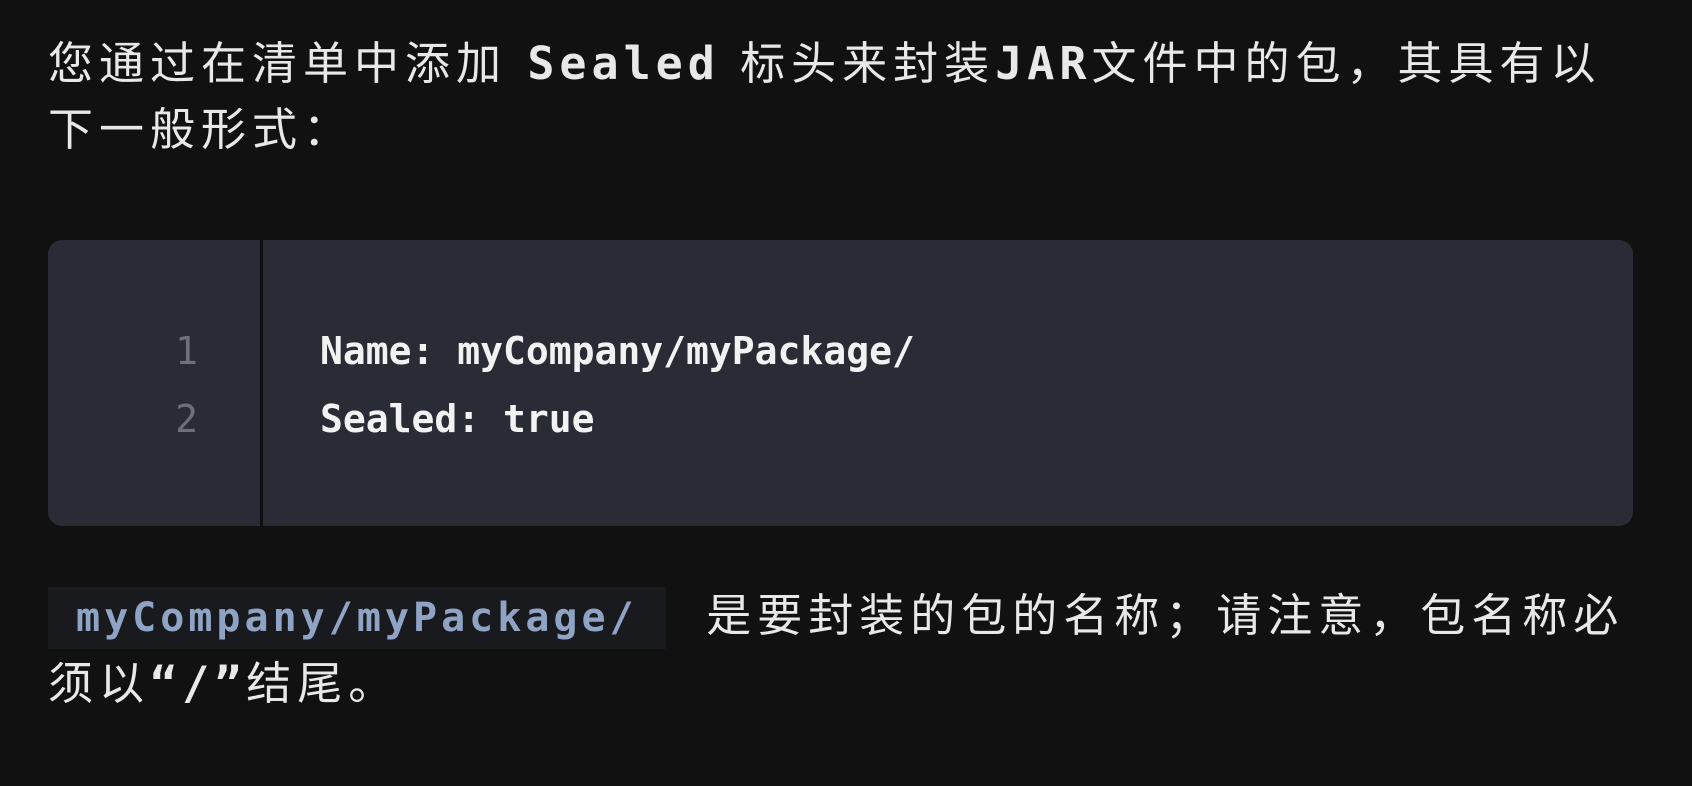  What do you see at coordinates (623, 63) in the screenshot?
I see `sealed-keyword: Sealed` at bounding box center [623, 63].